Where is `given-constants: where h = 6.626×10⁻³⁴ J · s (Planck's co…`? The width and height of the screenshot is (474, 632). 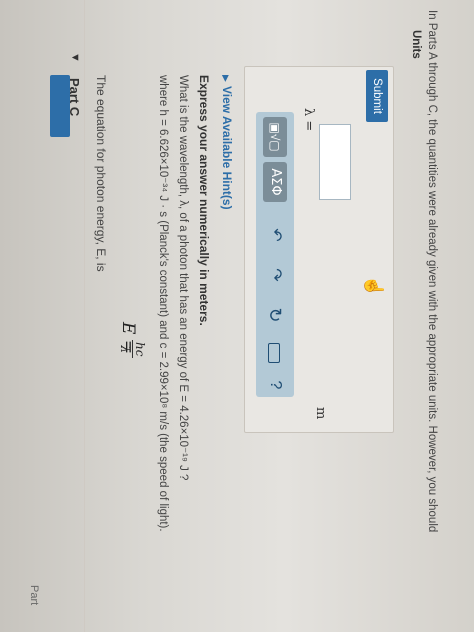 given-constants: where h = 6.626×10⁻³⁴ J · s (Planck's co… is located at coordinates (163, 303).